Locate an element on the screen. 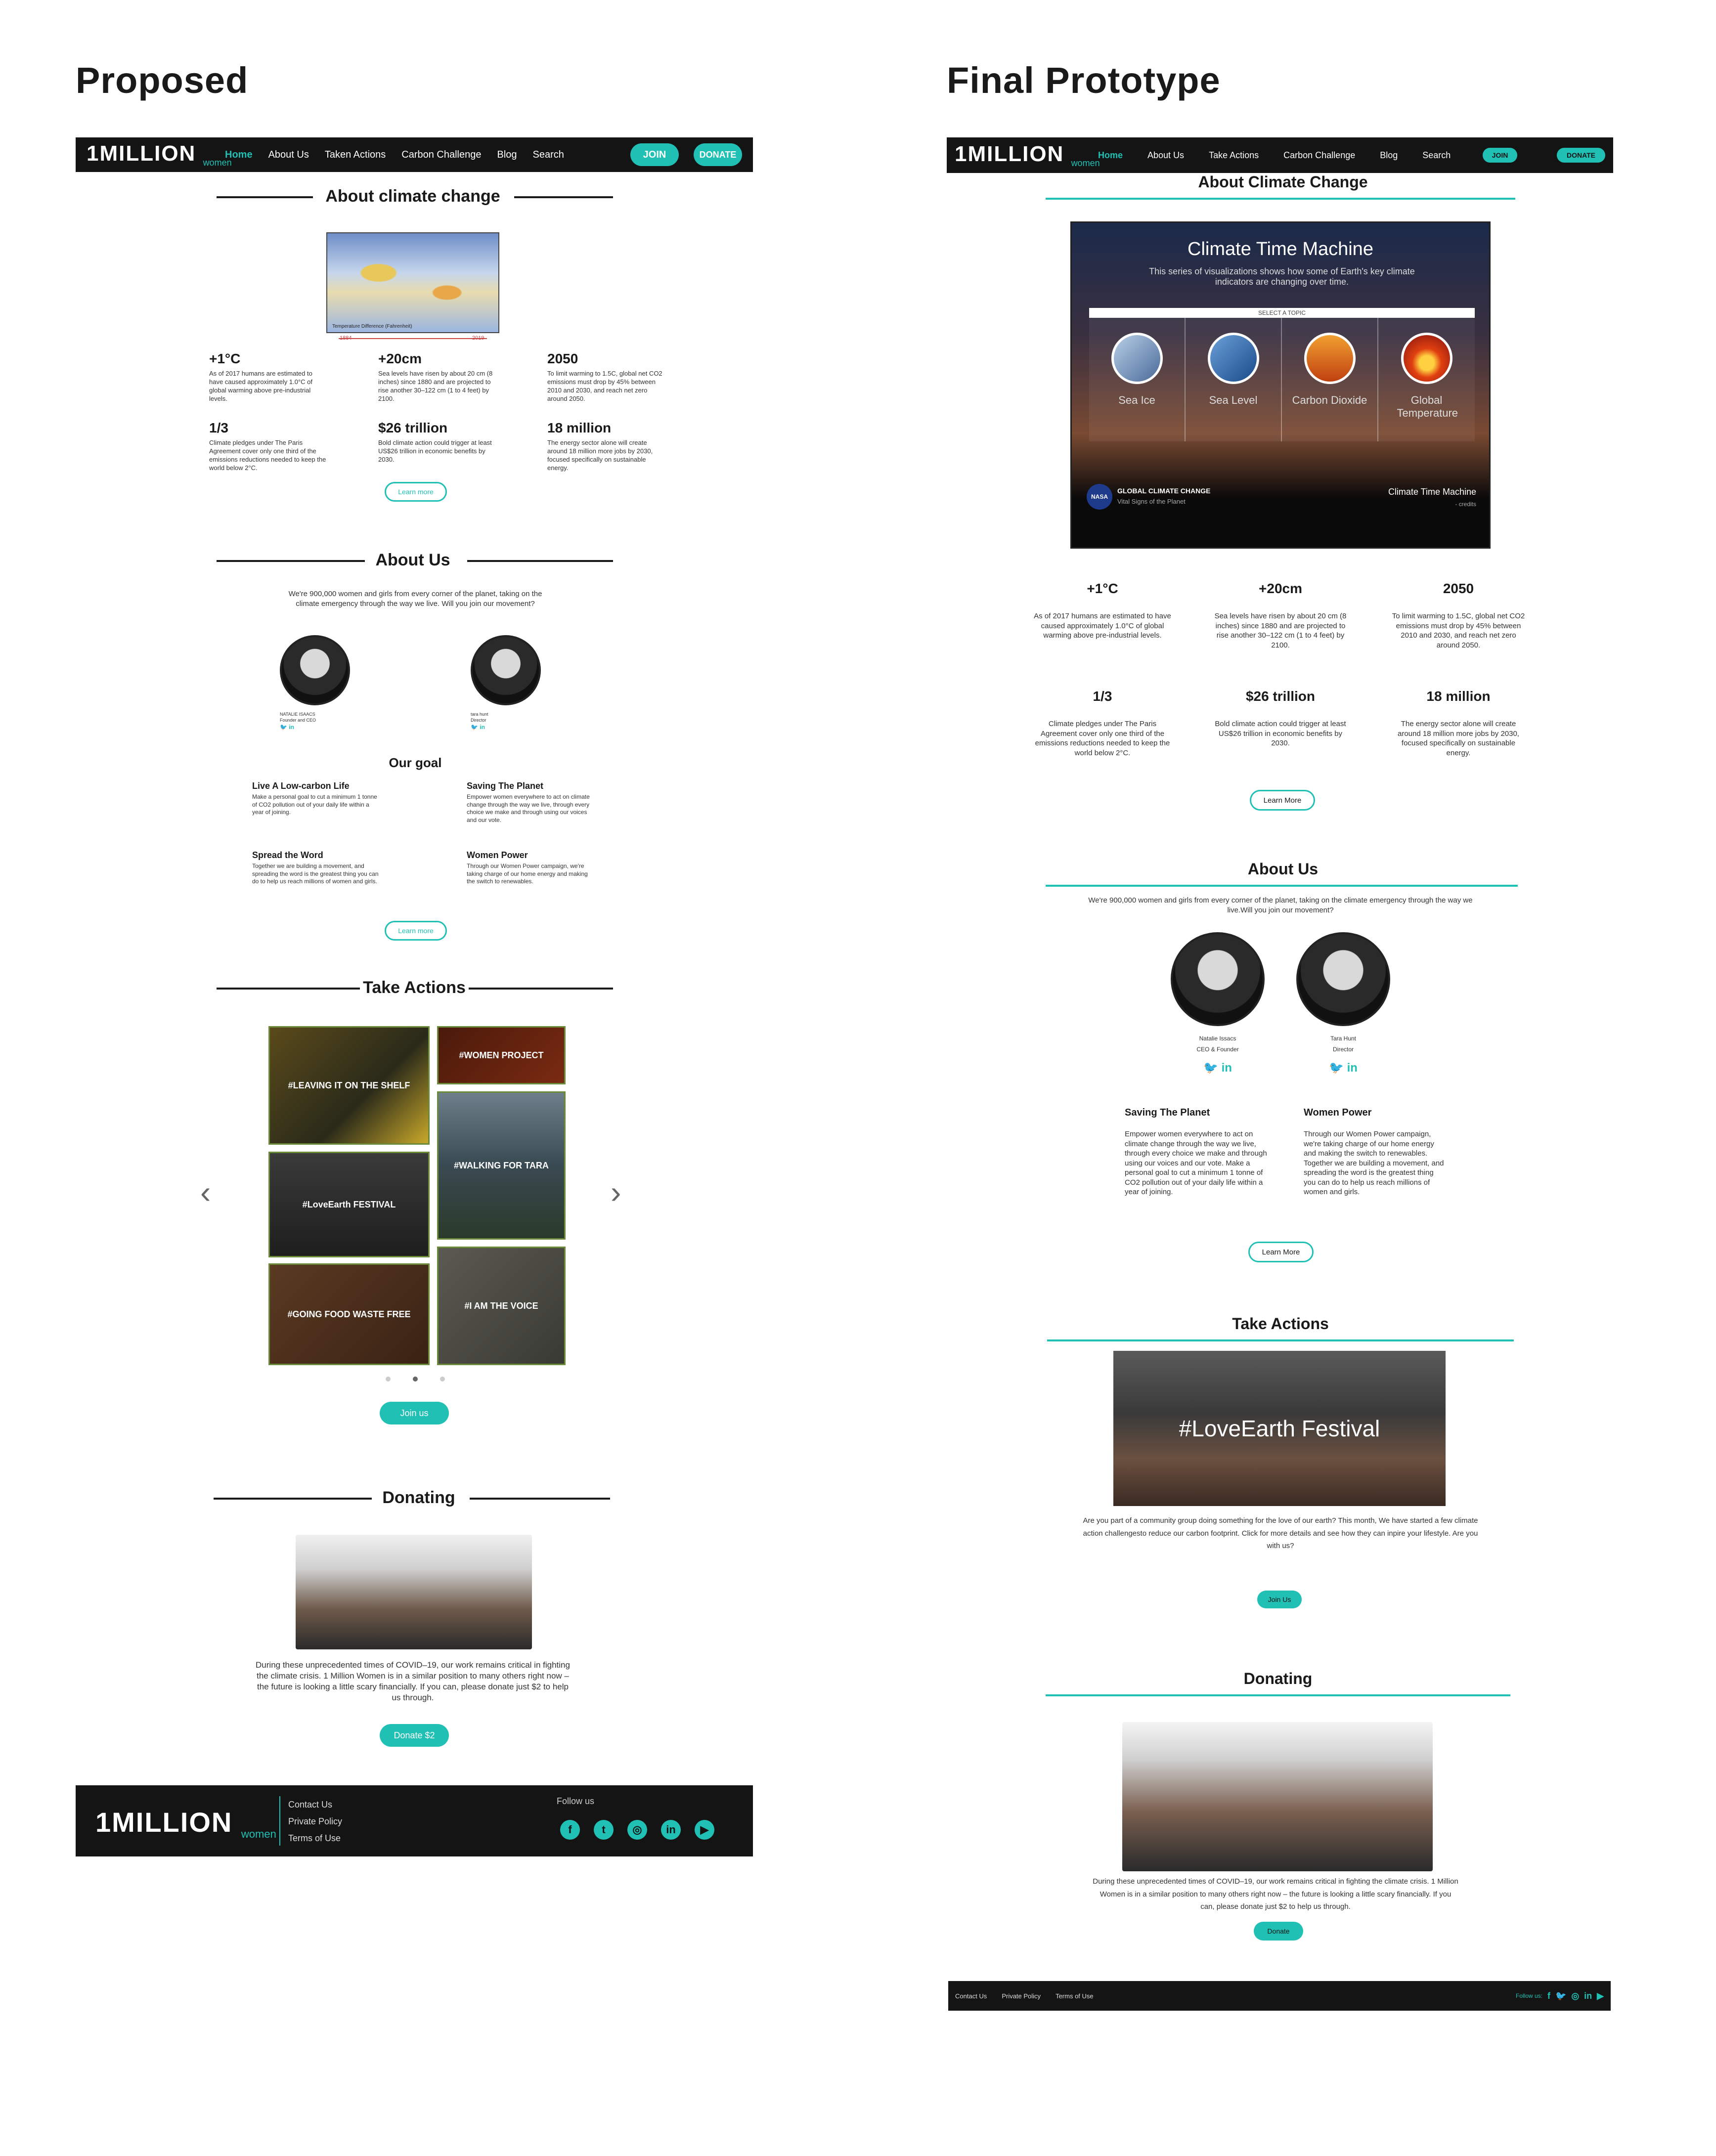  join-us-button: Join Us is located at coordinates (1279, 1599).